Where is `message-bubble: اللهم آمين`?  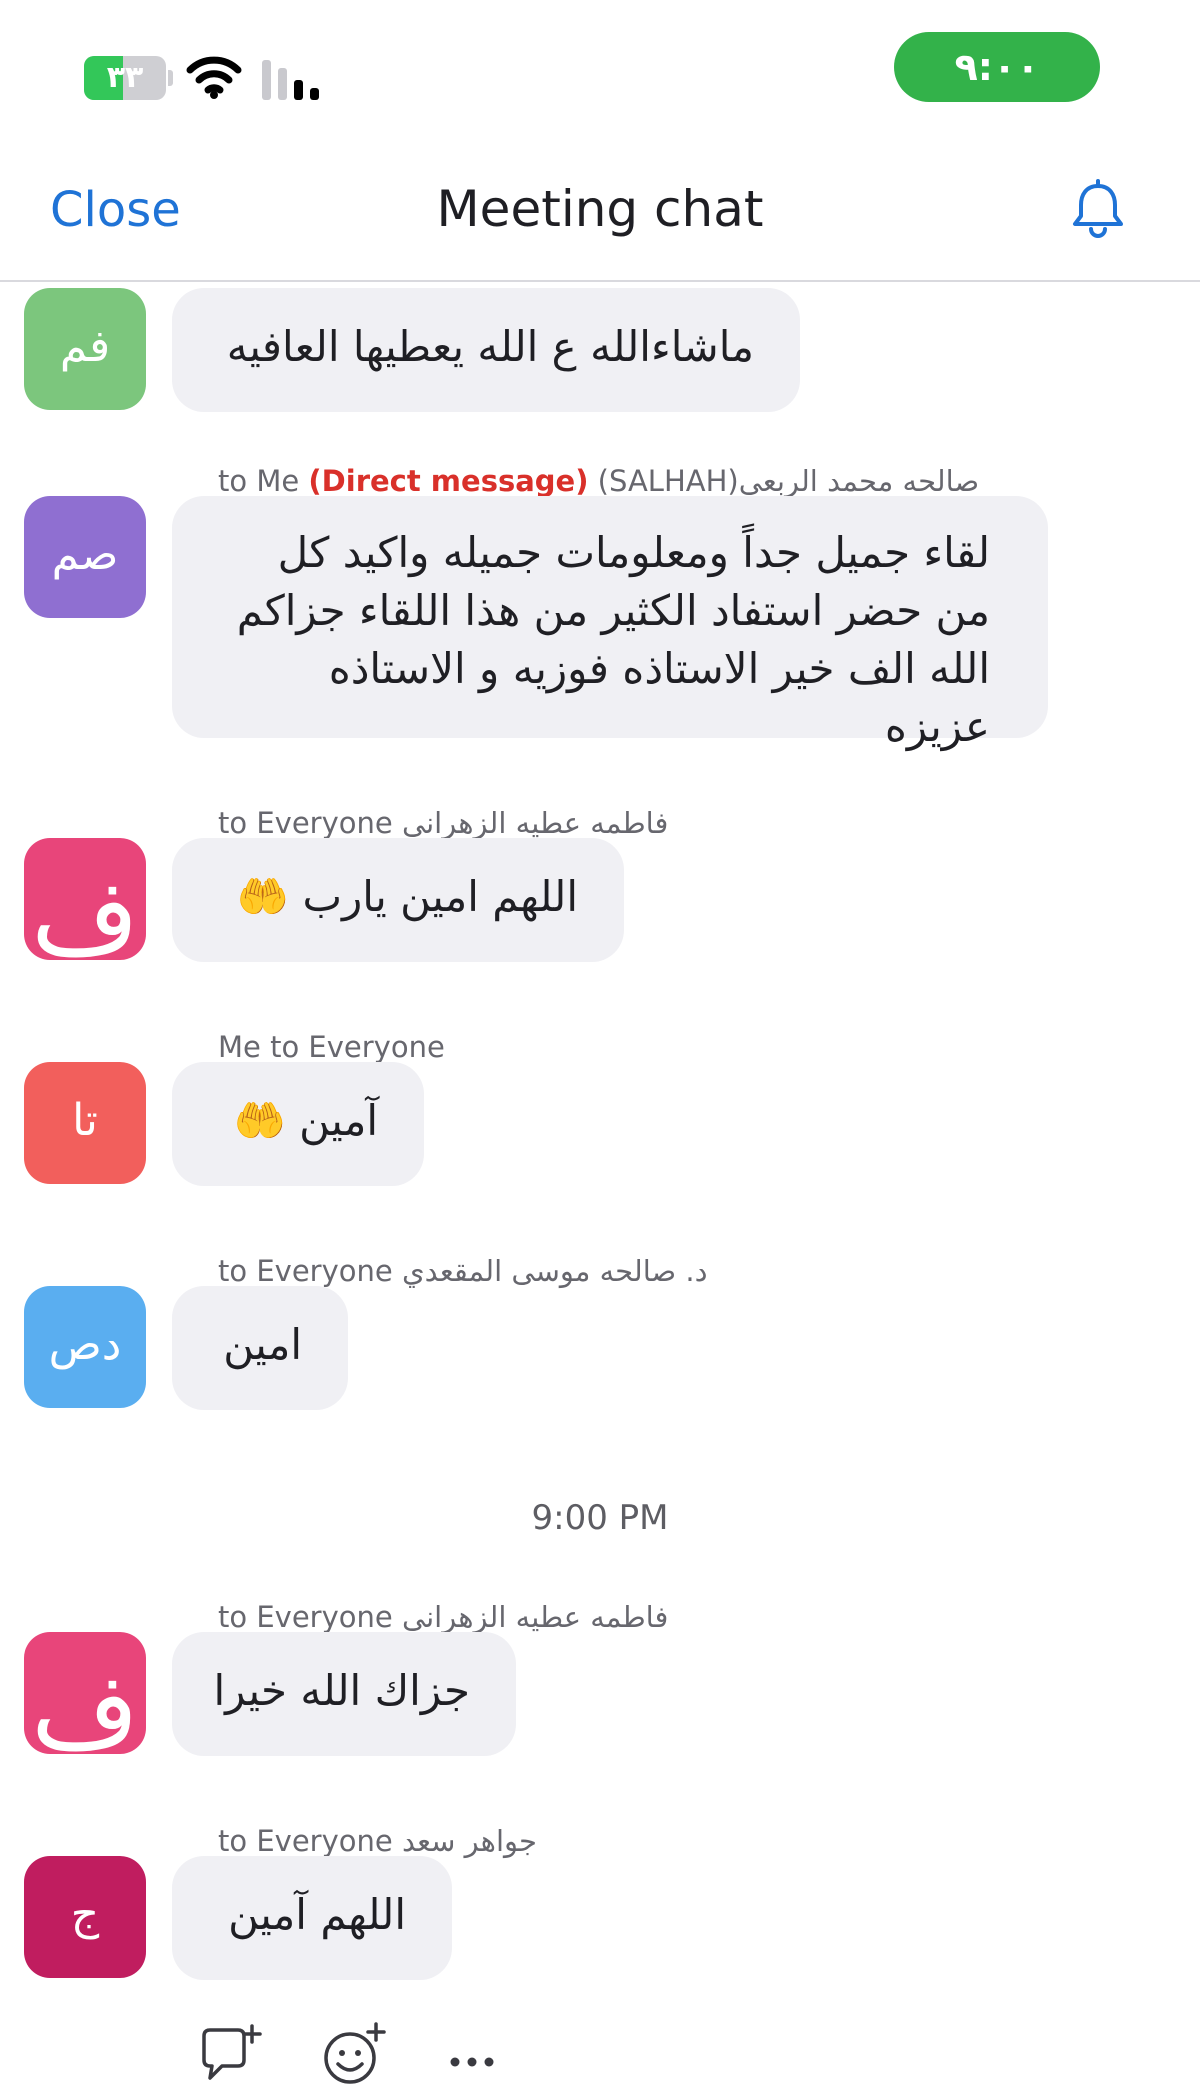
message-bubble: اللهم آمين is located at coordinates (312, 1918).